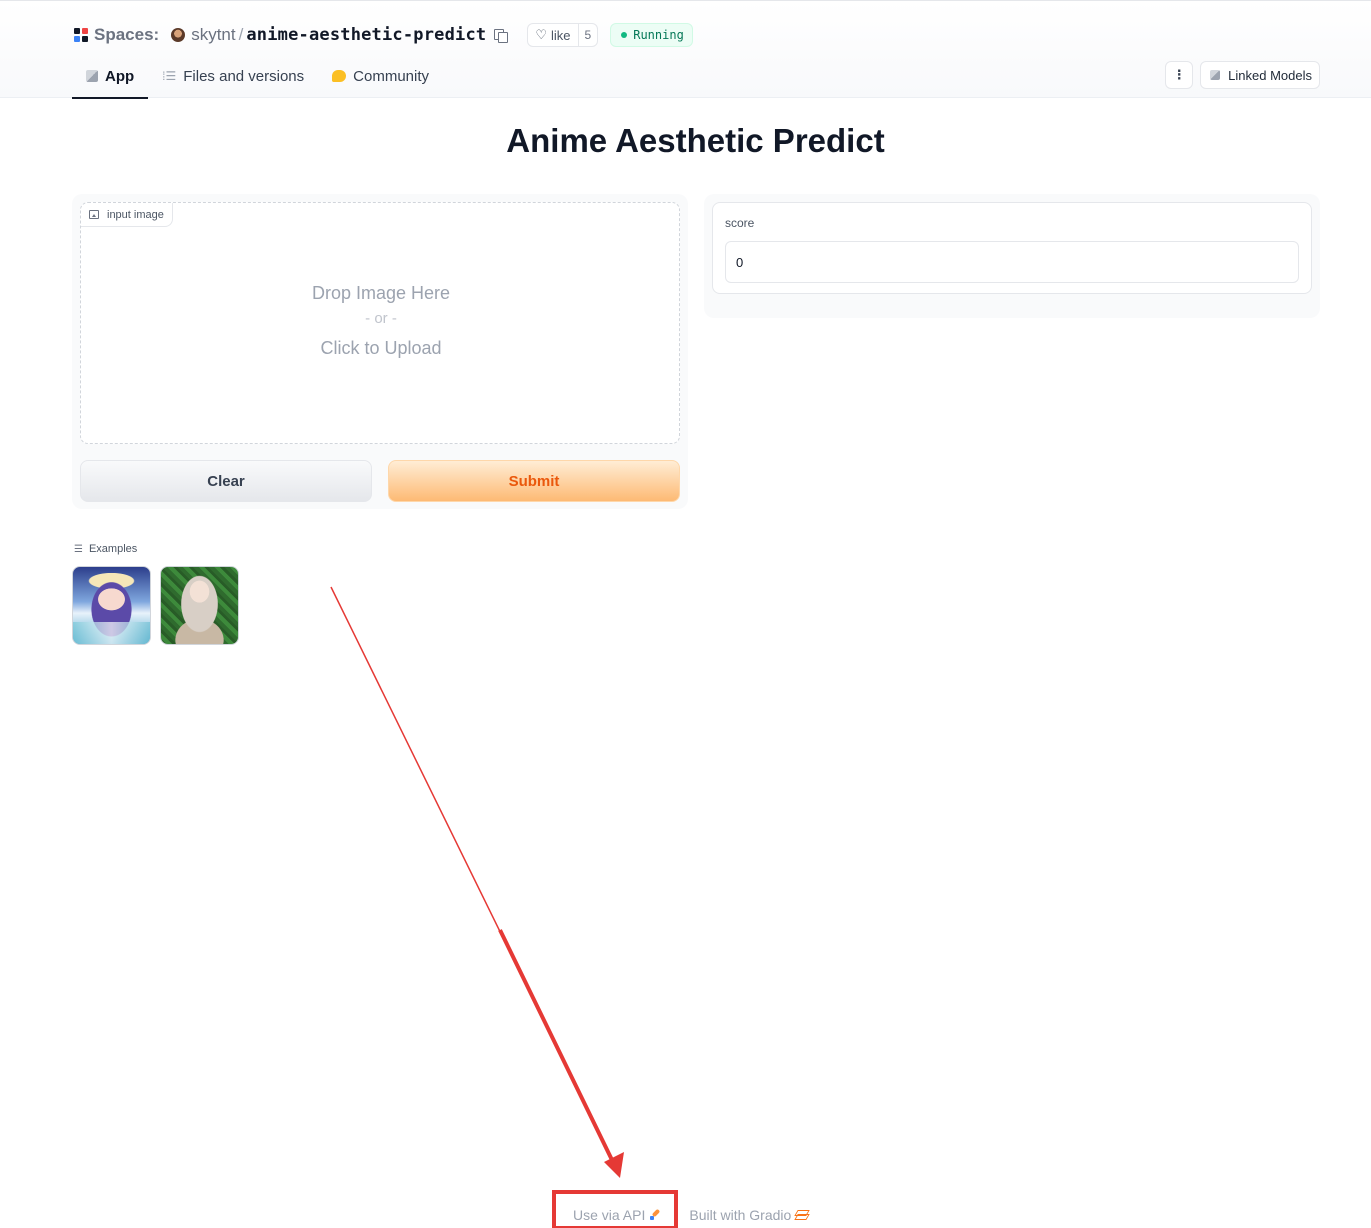 The height and width of the screenshot is (1228, 1371). What do you see at coordinates (244, 76) in the screenshot?
I see `tab-files-label: Files and versions` at bounding box center [244, 76].